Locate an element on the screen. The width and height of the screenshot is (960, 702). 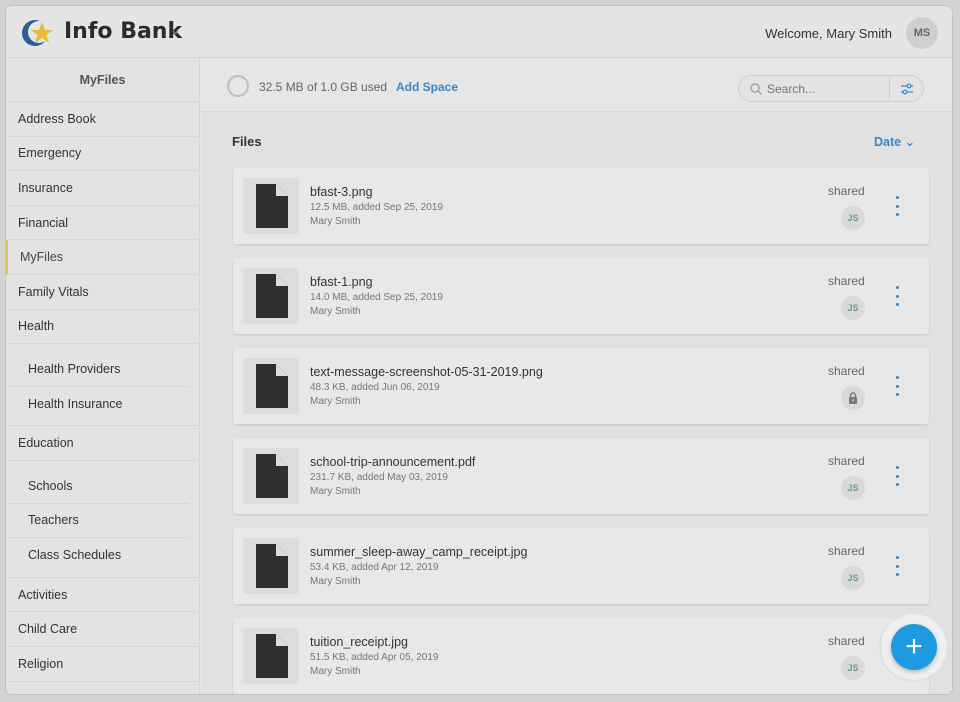
storage-usage-ring is located at coordinates (238, 86).